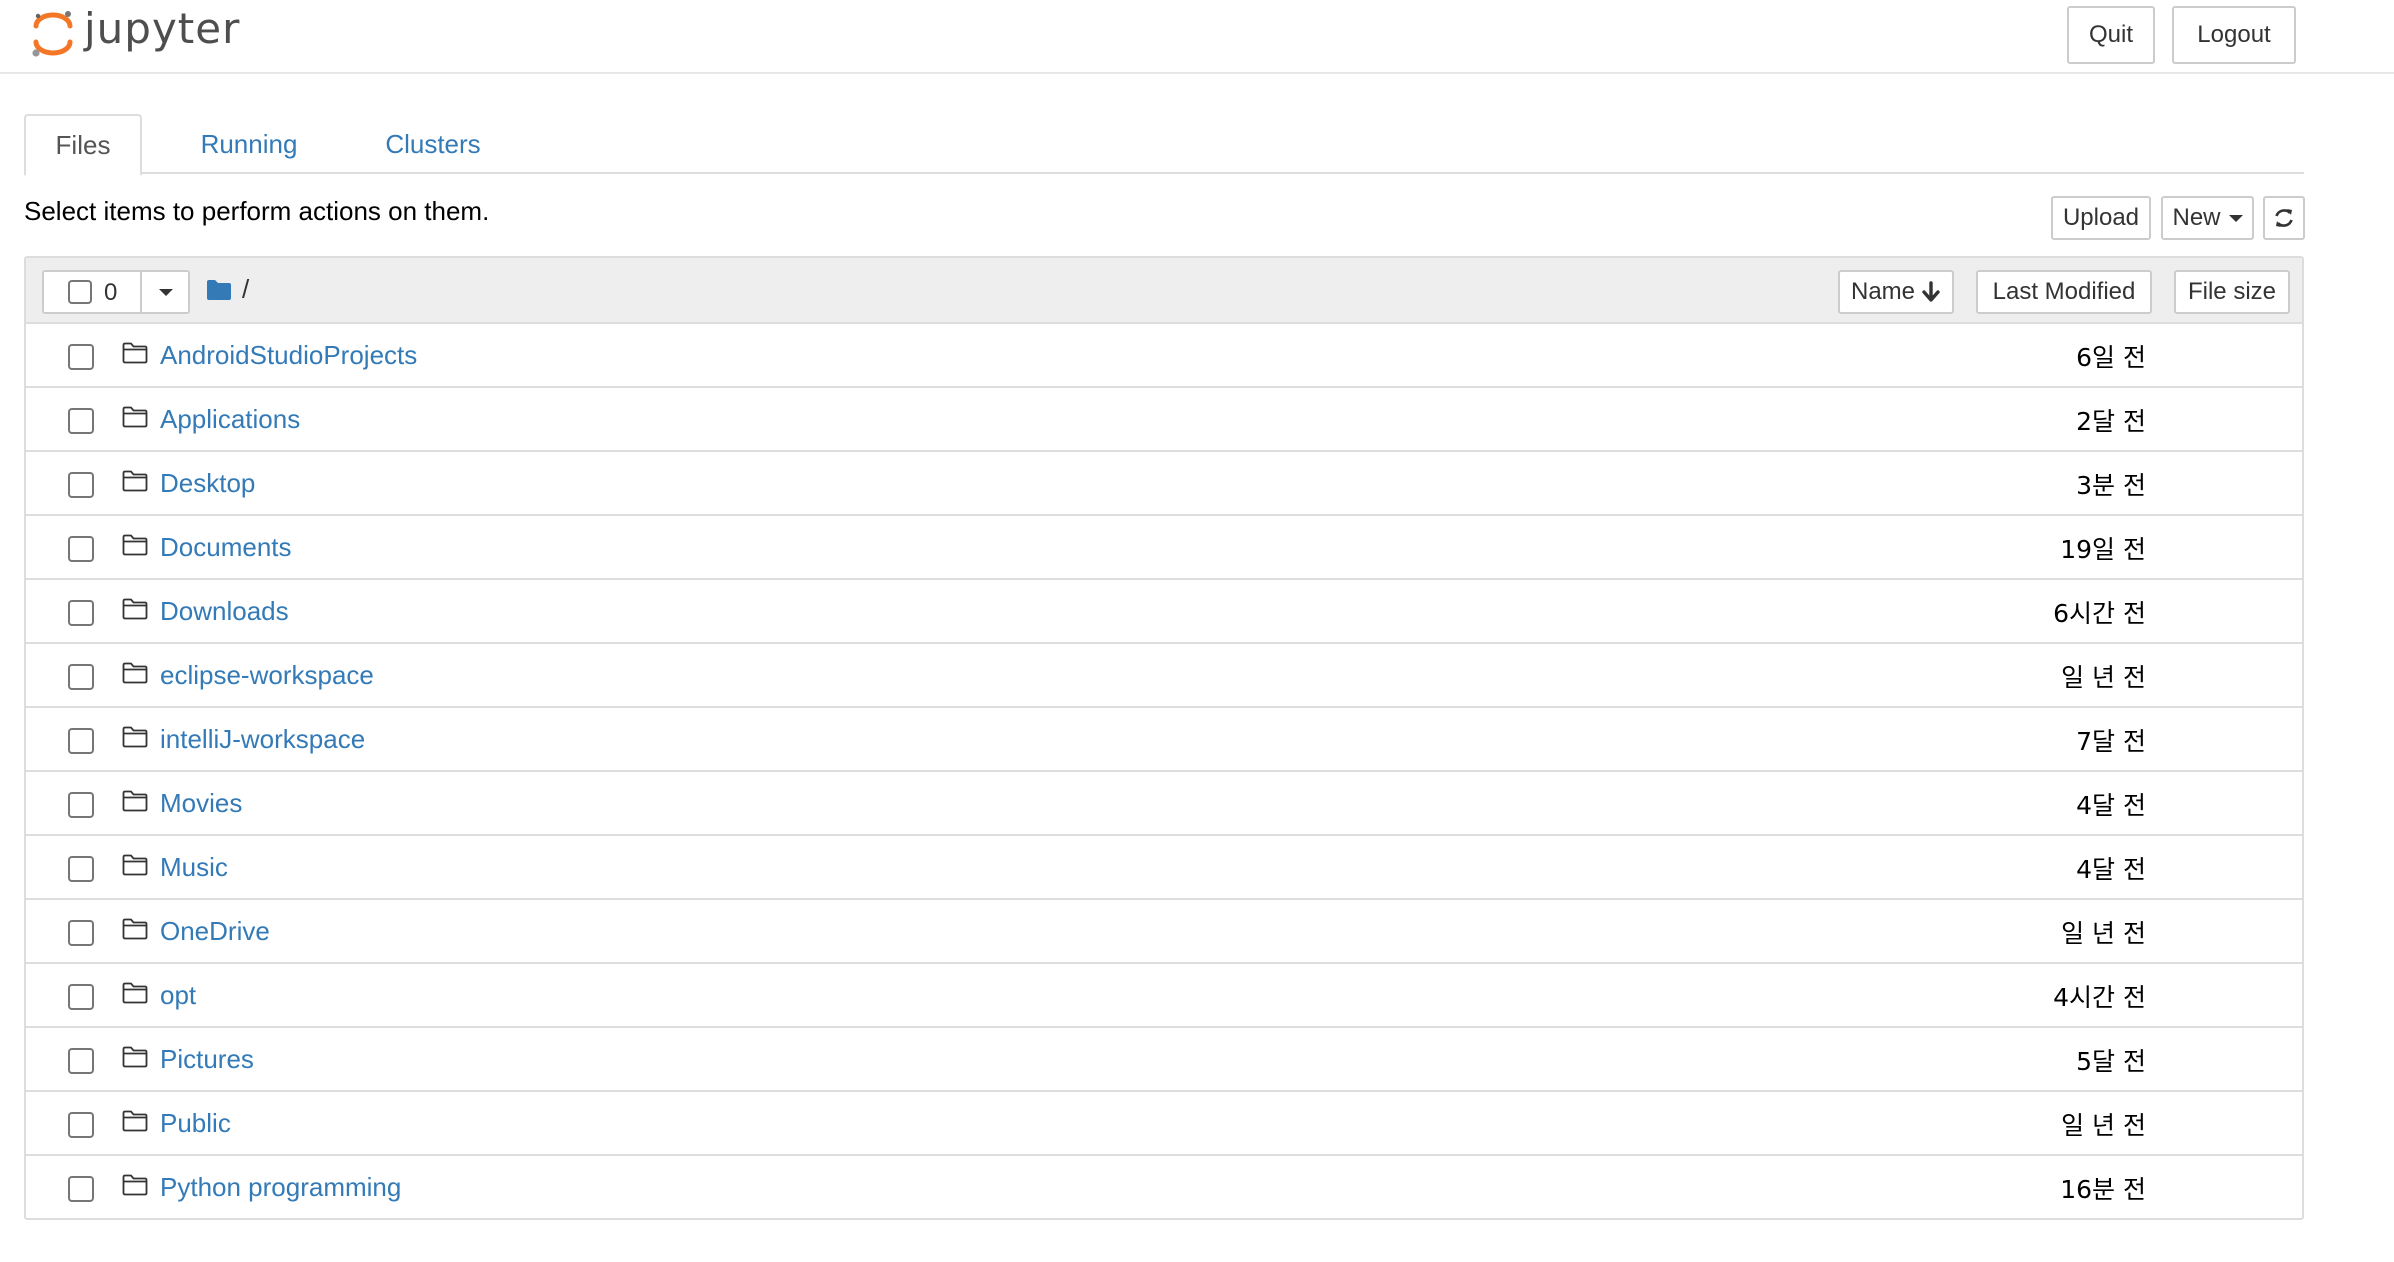 This screenshot has width=2394, height=1262. I want to click on sort-by-name-button: Name, so click(1896, 292).